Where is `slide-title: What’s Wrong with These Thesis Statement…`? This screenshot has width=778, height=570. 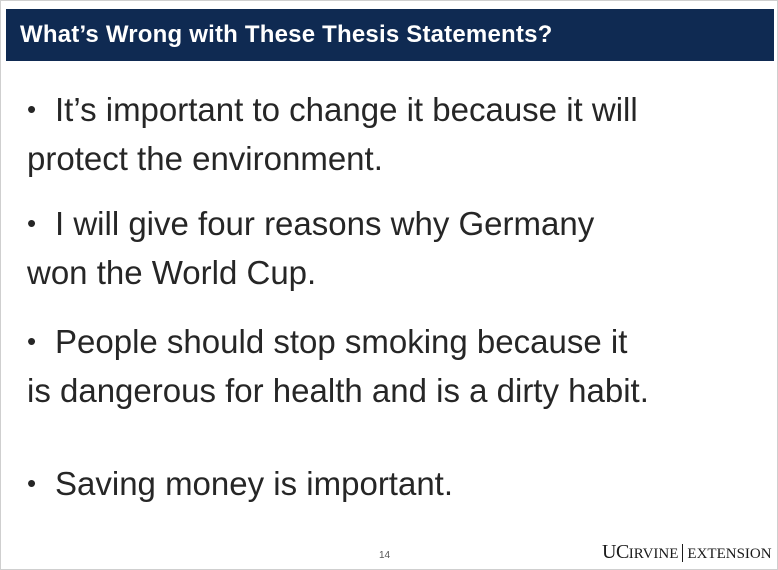
slide-title: What’s Wrong with These Thesis Statement… is located at coordinates (286, 34).